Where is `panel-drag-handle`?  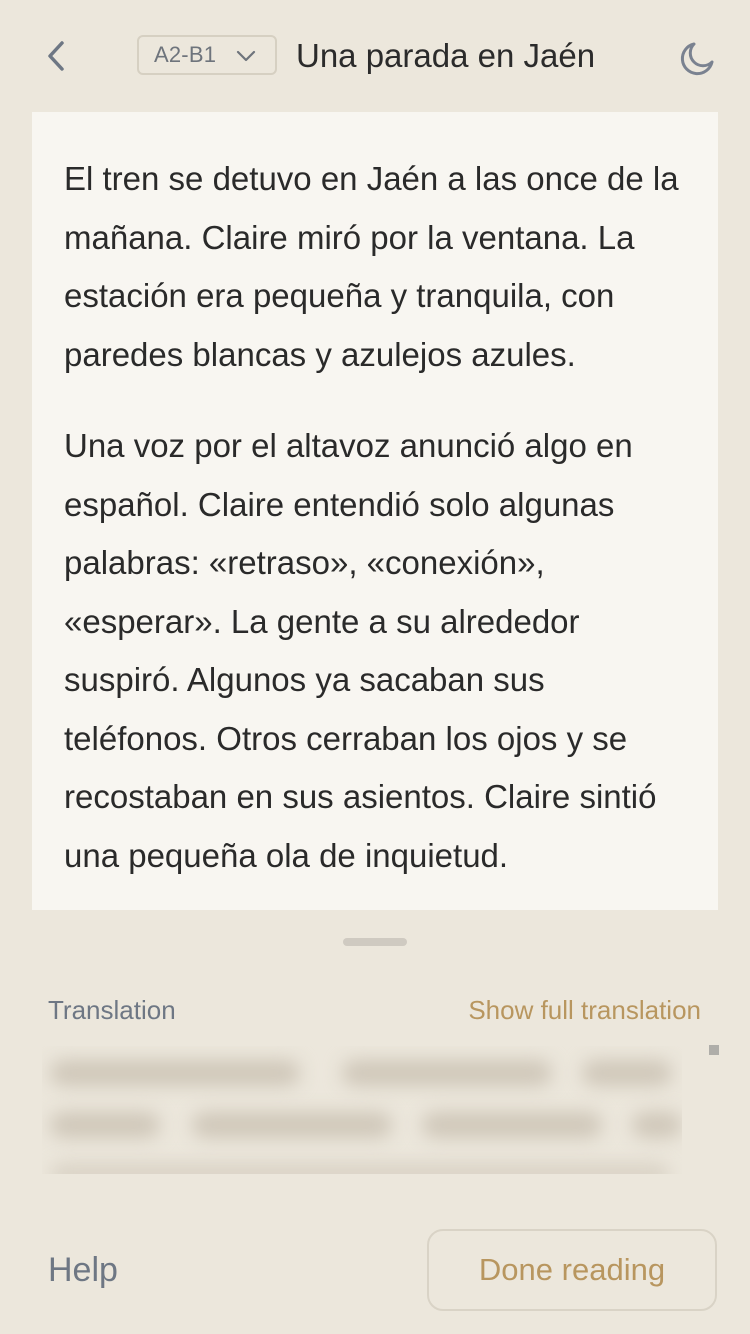
panel-drag-handle is located at coordinates (375, 942).